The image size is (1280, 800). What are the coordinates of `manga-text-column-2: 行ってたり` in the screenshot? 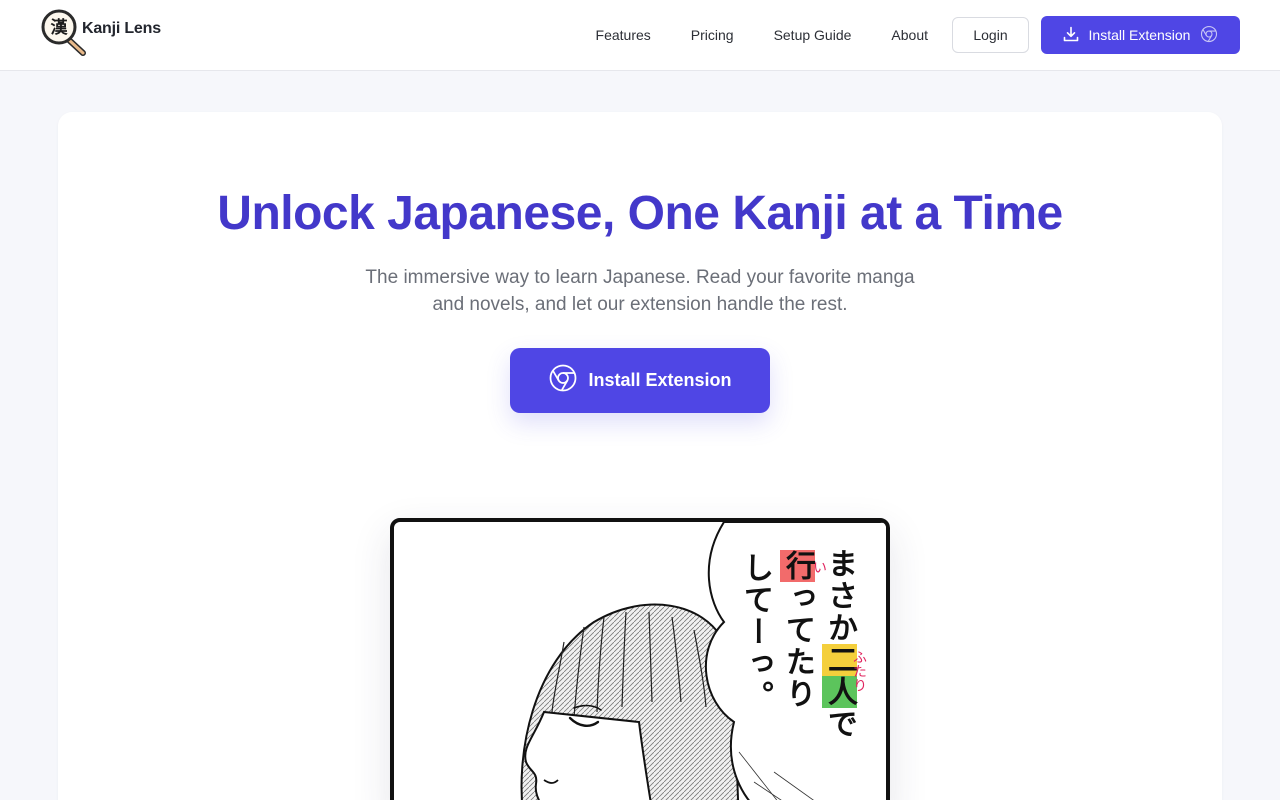 It's located at (797, 630).